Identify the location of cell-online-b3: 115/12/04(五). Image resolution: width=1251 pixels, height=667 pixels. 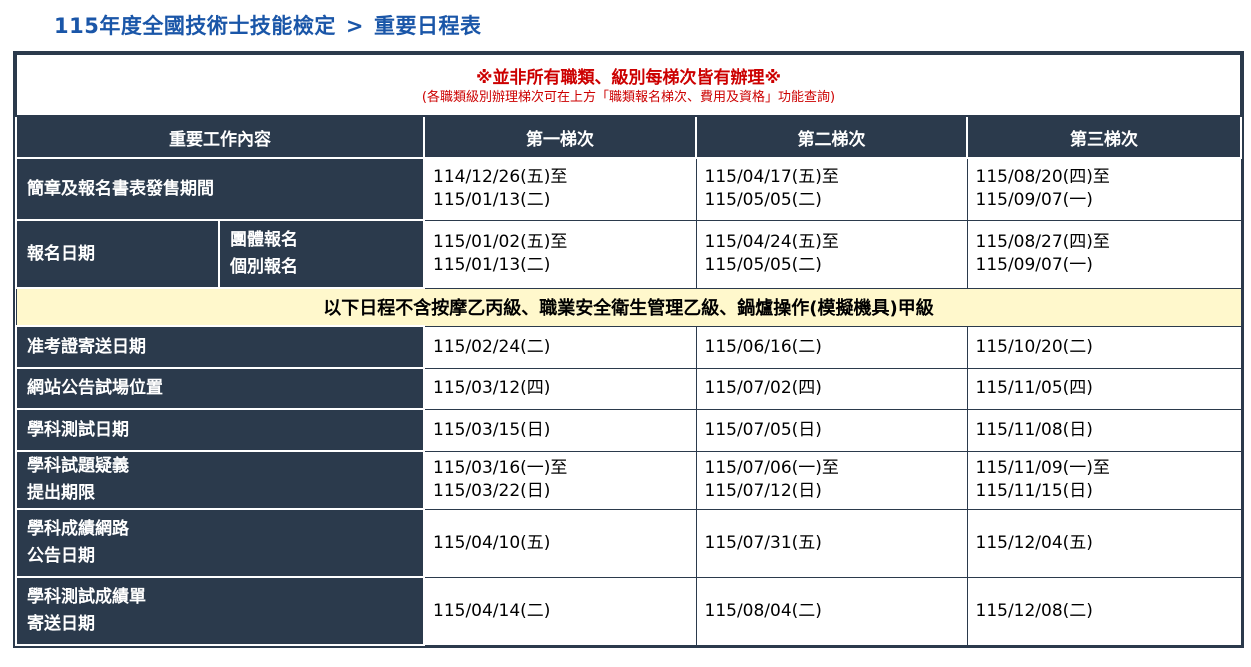
(1104, 543).